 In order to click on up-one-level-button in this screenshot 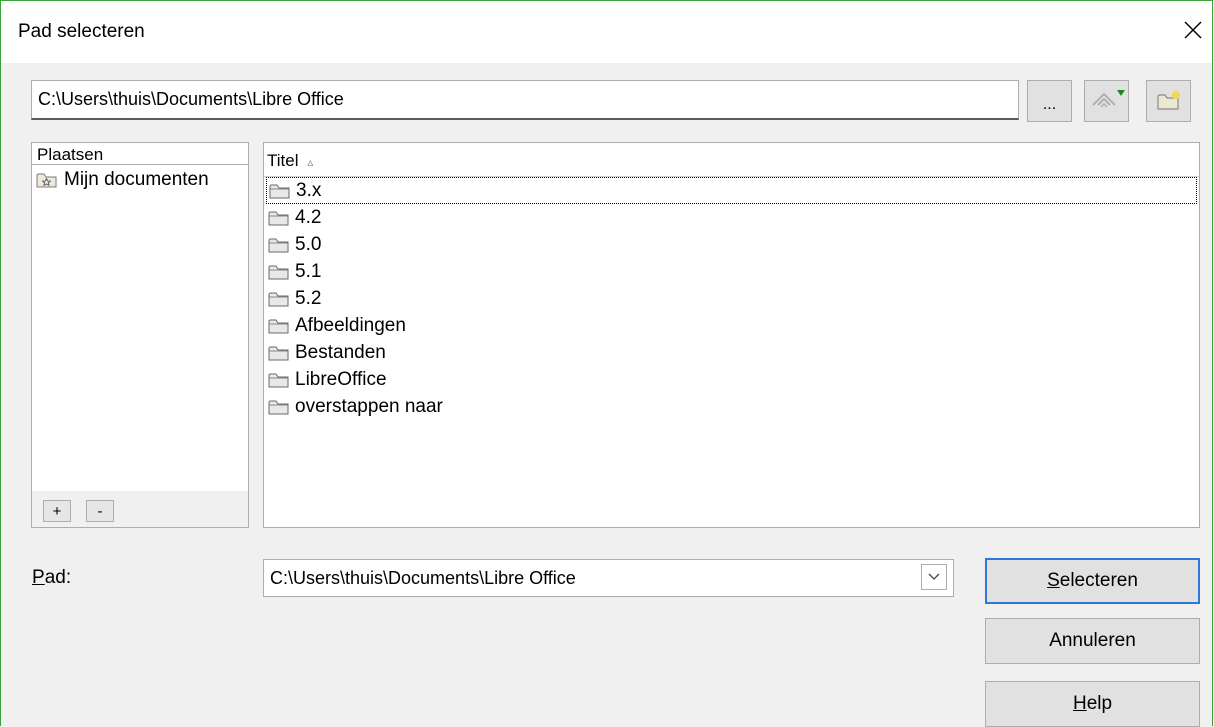, I will do `click(1106, 101)`.